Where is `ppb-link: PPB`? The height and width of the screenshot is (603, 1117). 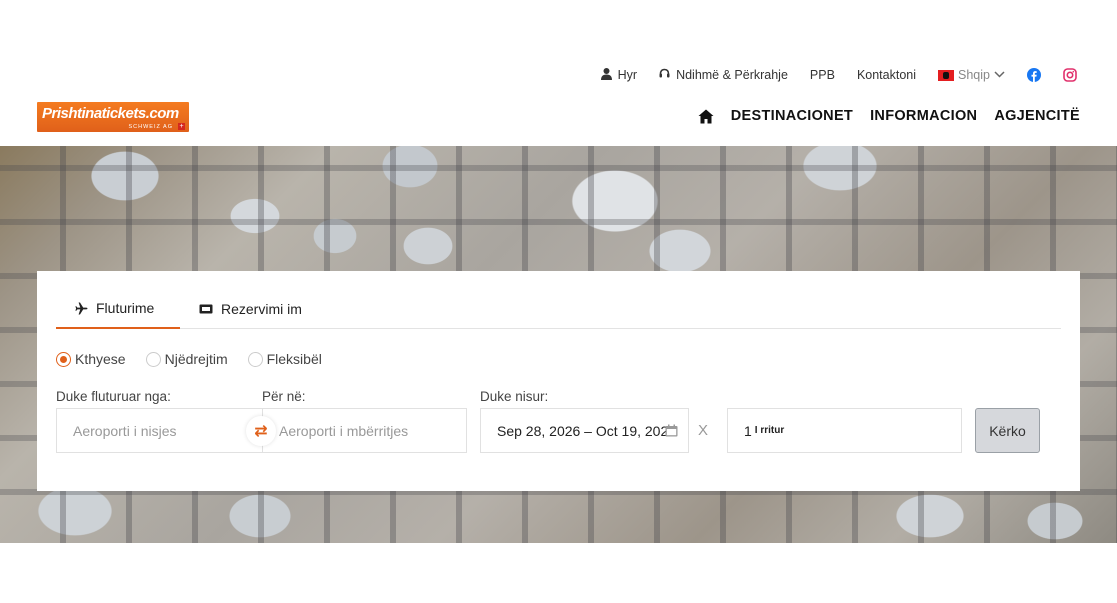
ppb-link: PPB is located at coordinates (822, 75).